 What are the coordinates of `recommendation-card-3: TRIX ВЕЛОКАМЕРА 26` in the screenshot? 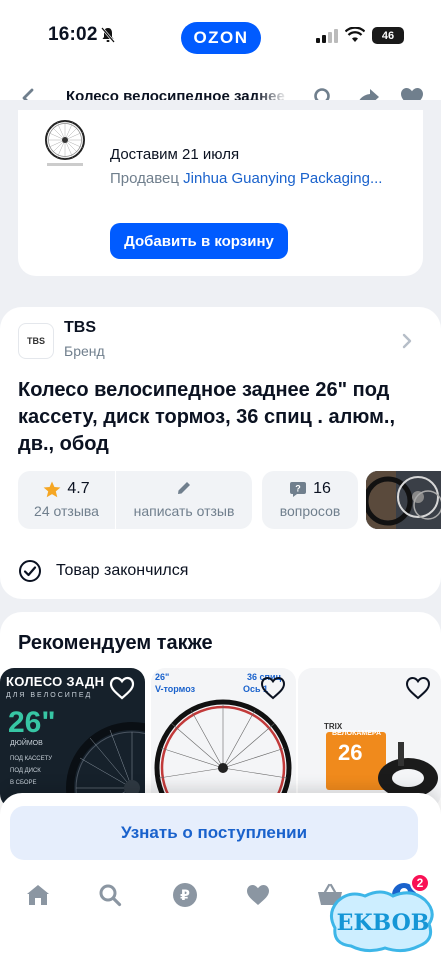 It's located at (369, 738).